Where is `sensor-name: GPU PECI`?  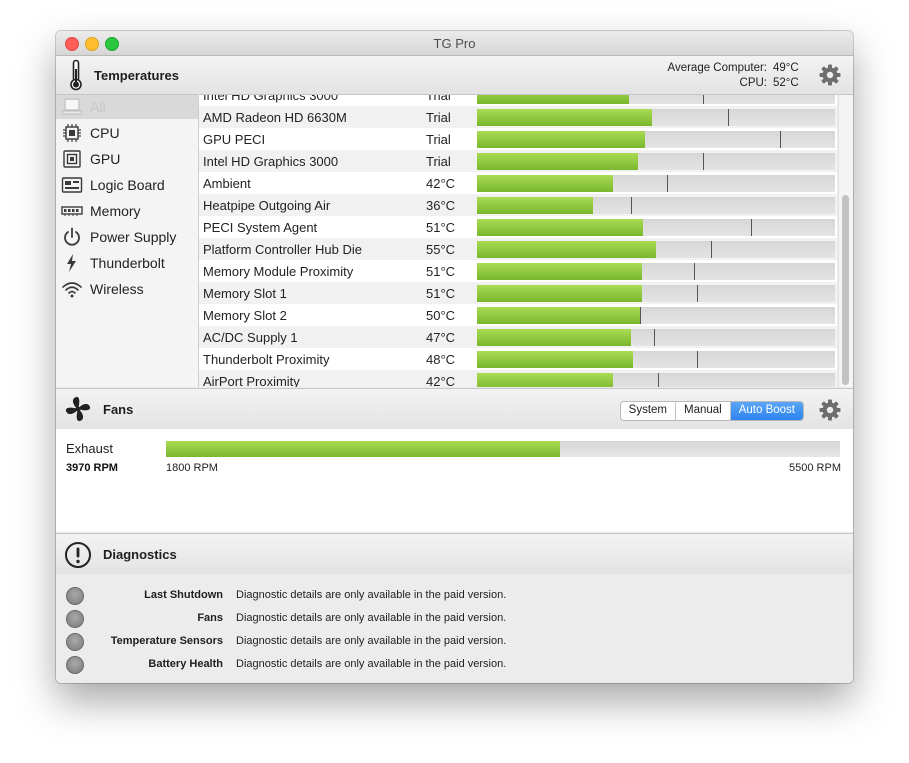
sensor-name: GPU PECI is located at coordinates (234, 139).